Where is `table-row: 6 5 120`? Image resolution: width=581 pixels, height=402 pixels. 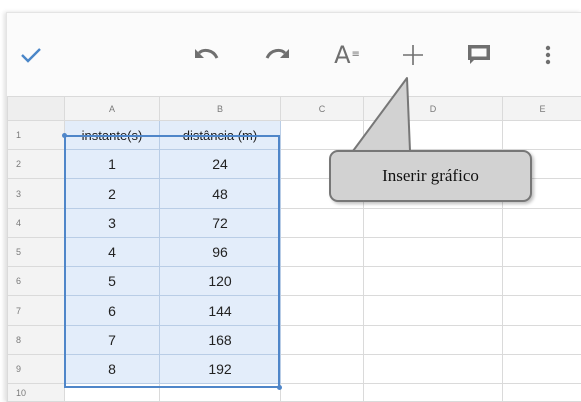 table-row: 6 5 120 is located at coordinates (294, 281).